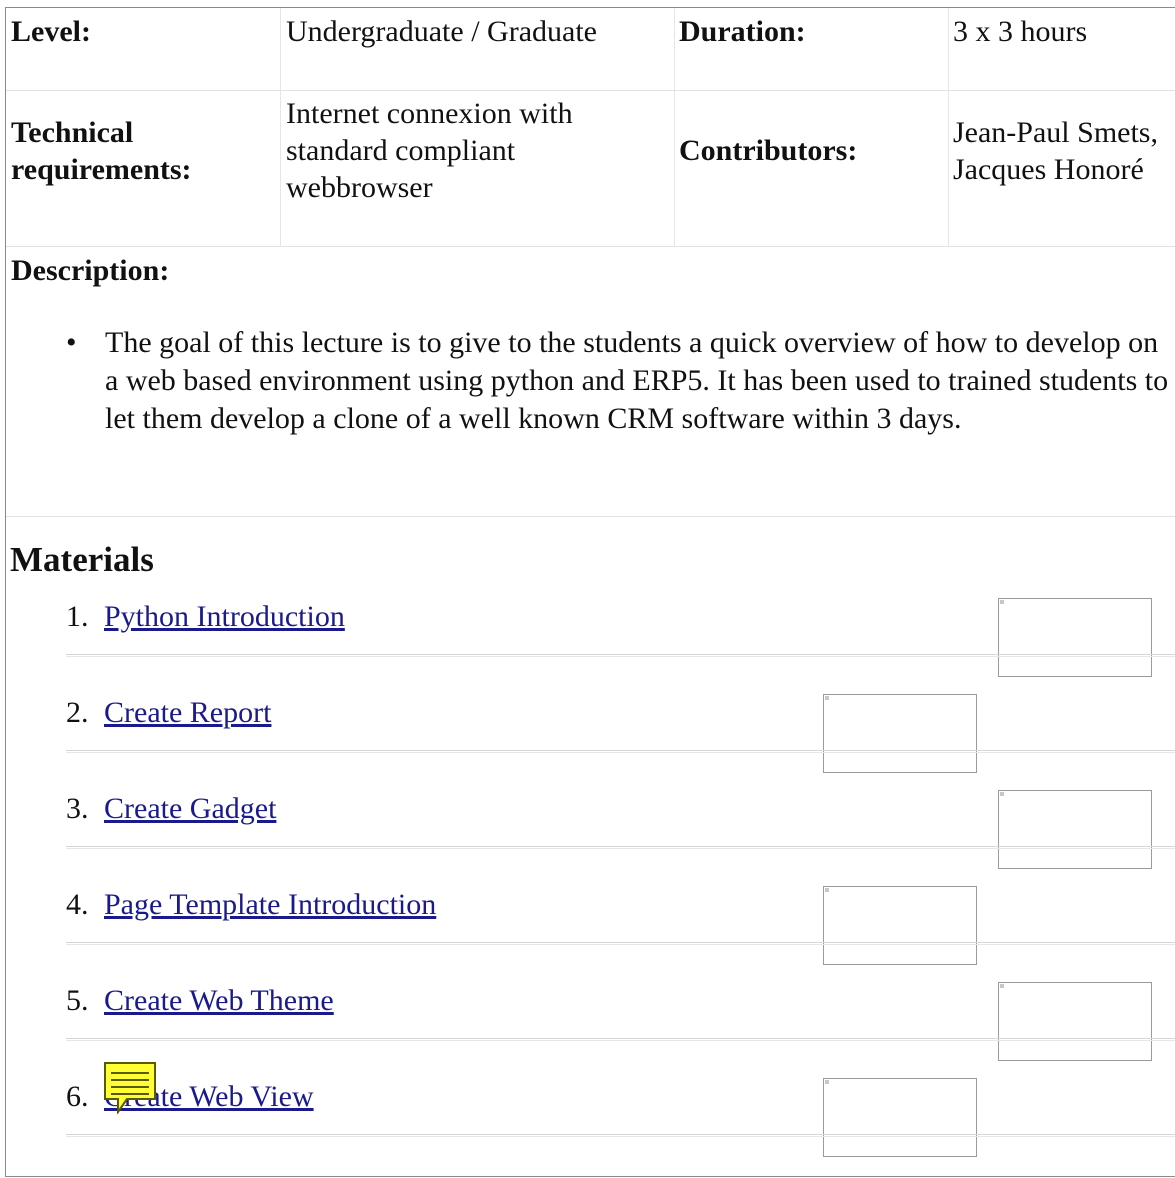  Describe the element at coordinates (130, 1088) in the screenshot. I see `sticky-note-icon` at that location.